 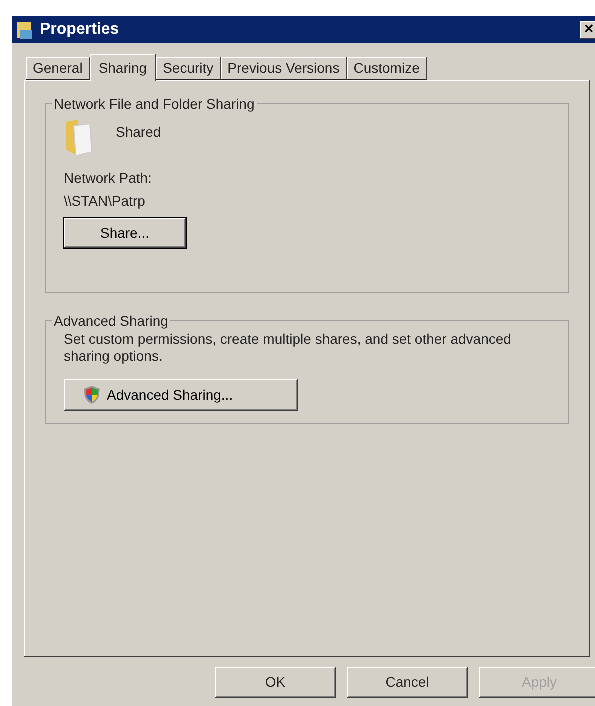 I want to click on tab: Security, so click(x=188, y=68).